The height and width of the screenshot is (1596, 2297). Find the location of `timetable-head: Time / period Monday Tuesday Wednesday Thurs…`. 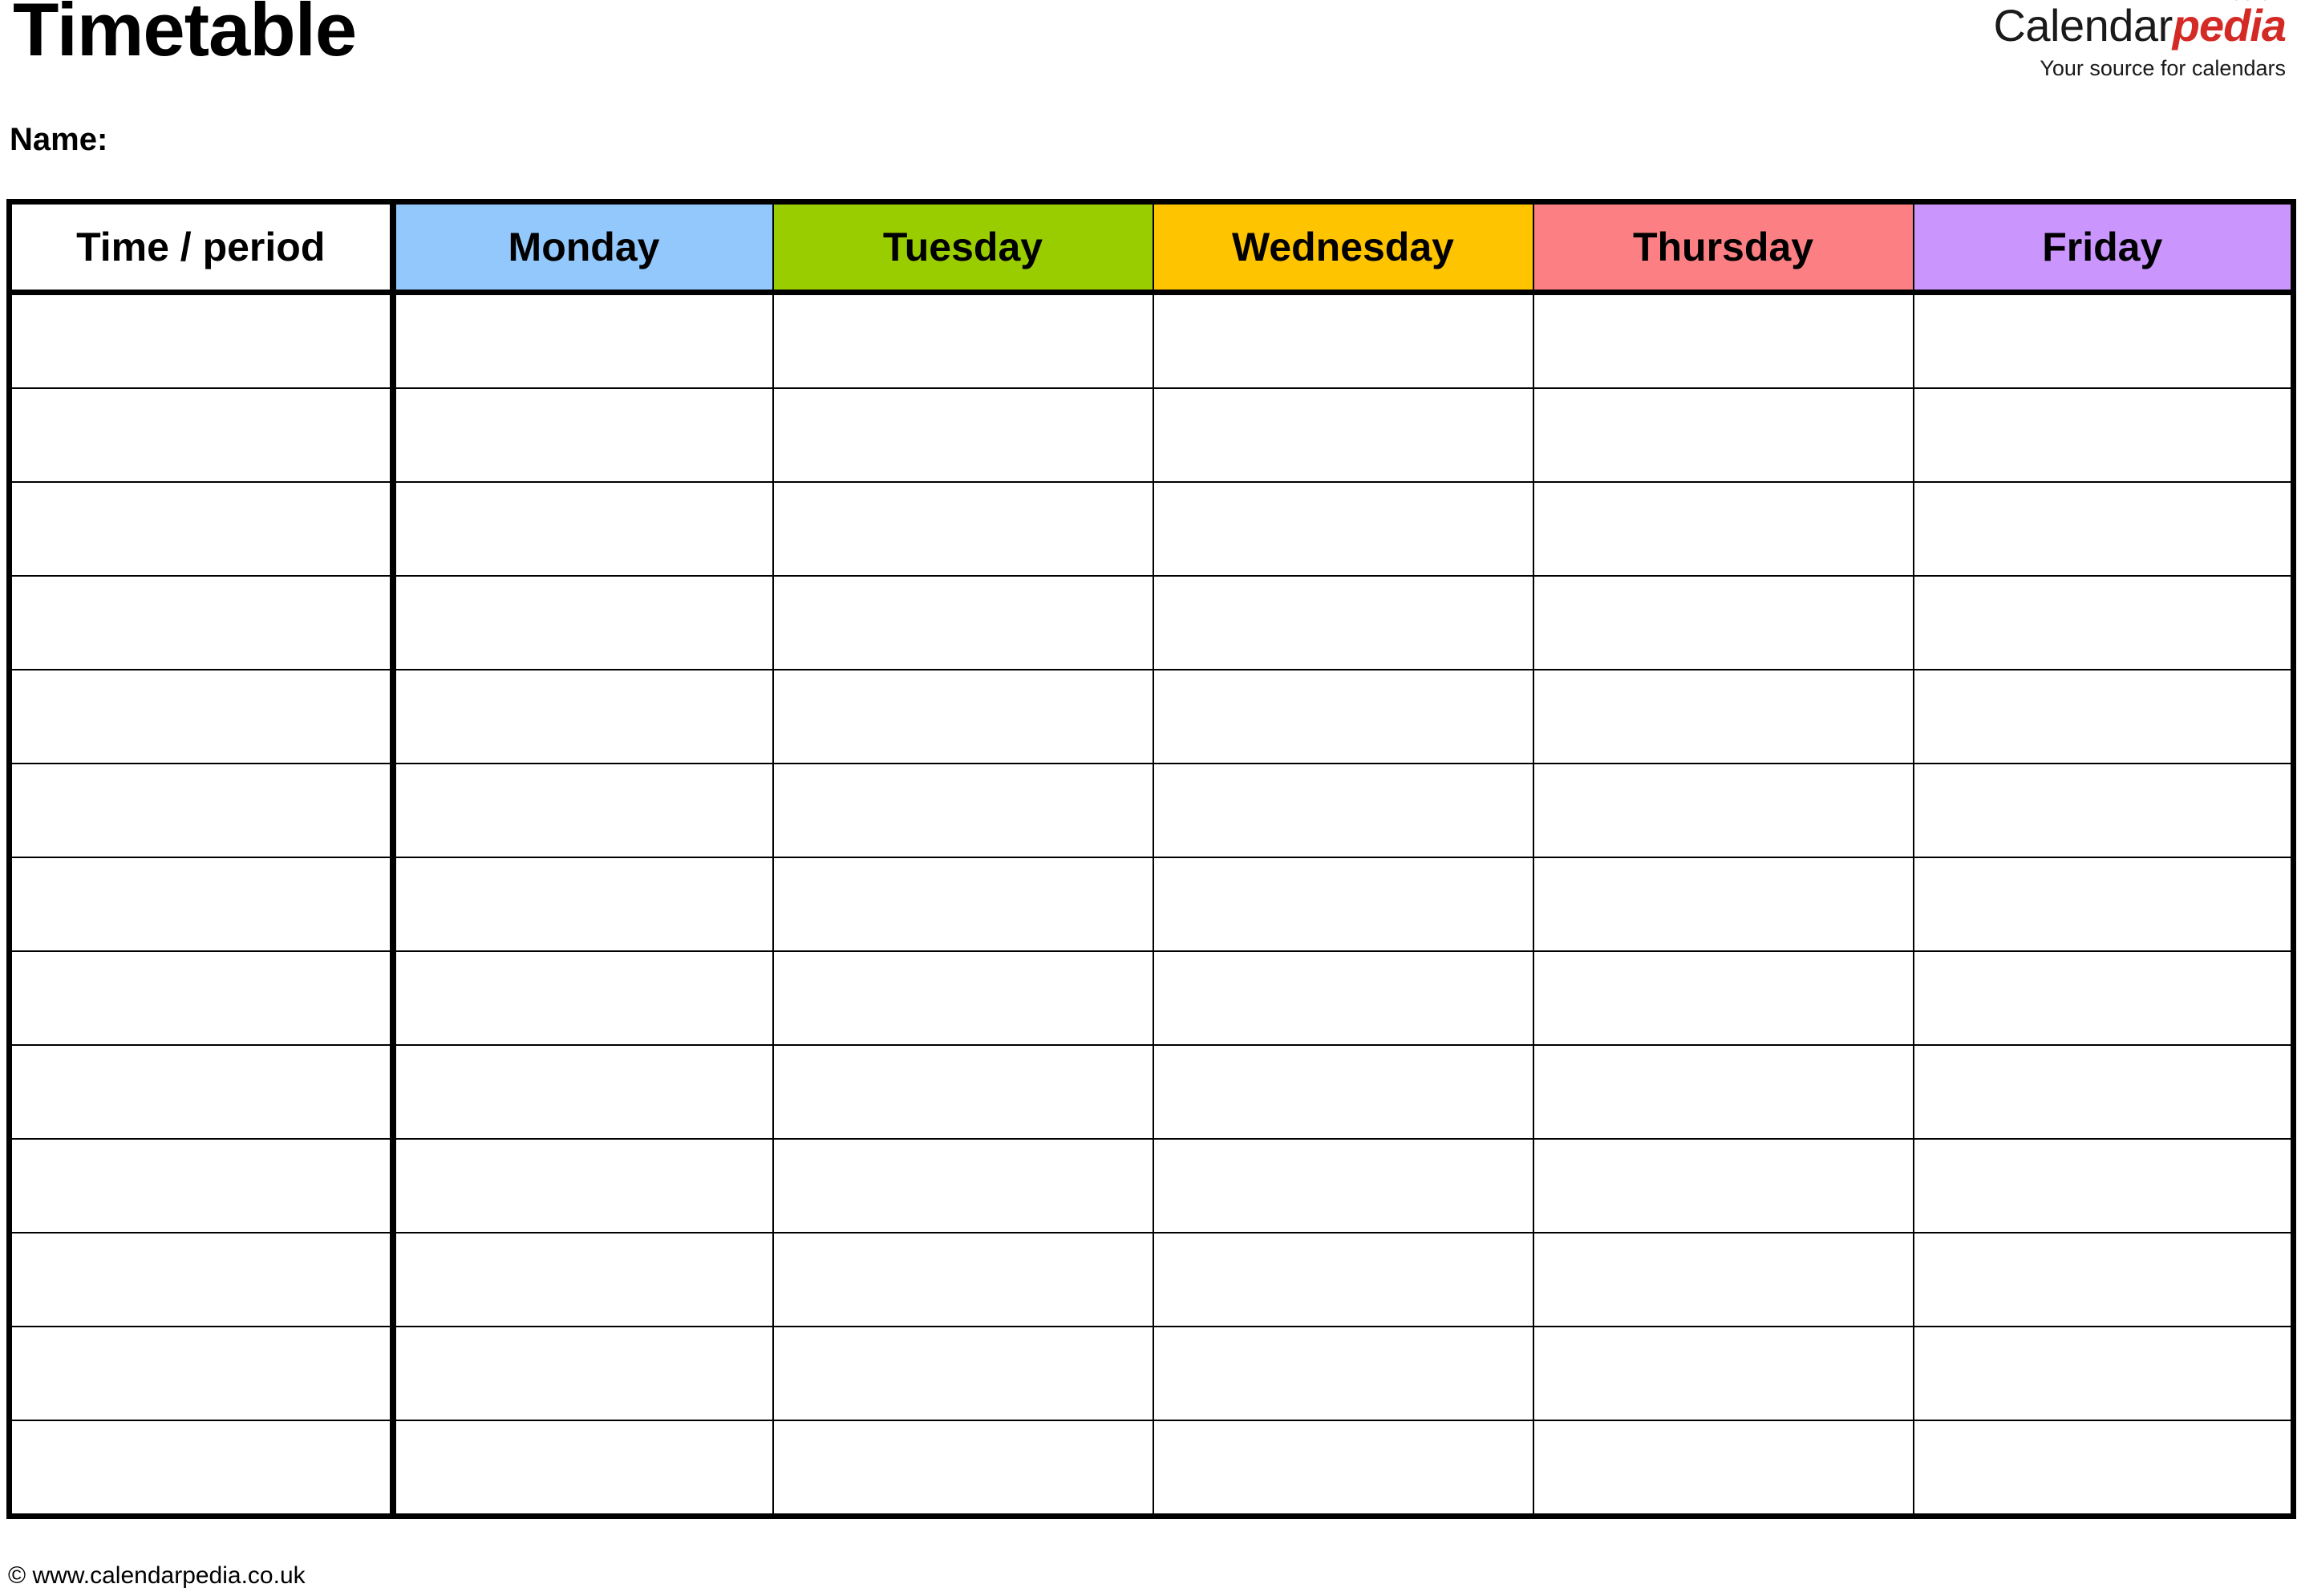

timetable-head: Time / period Monday Tuesday Wednesday Thurs… is located at coordinates (1151, 248).